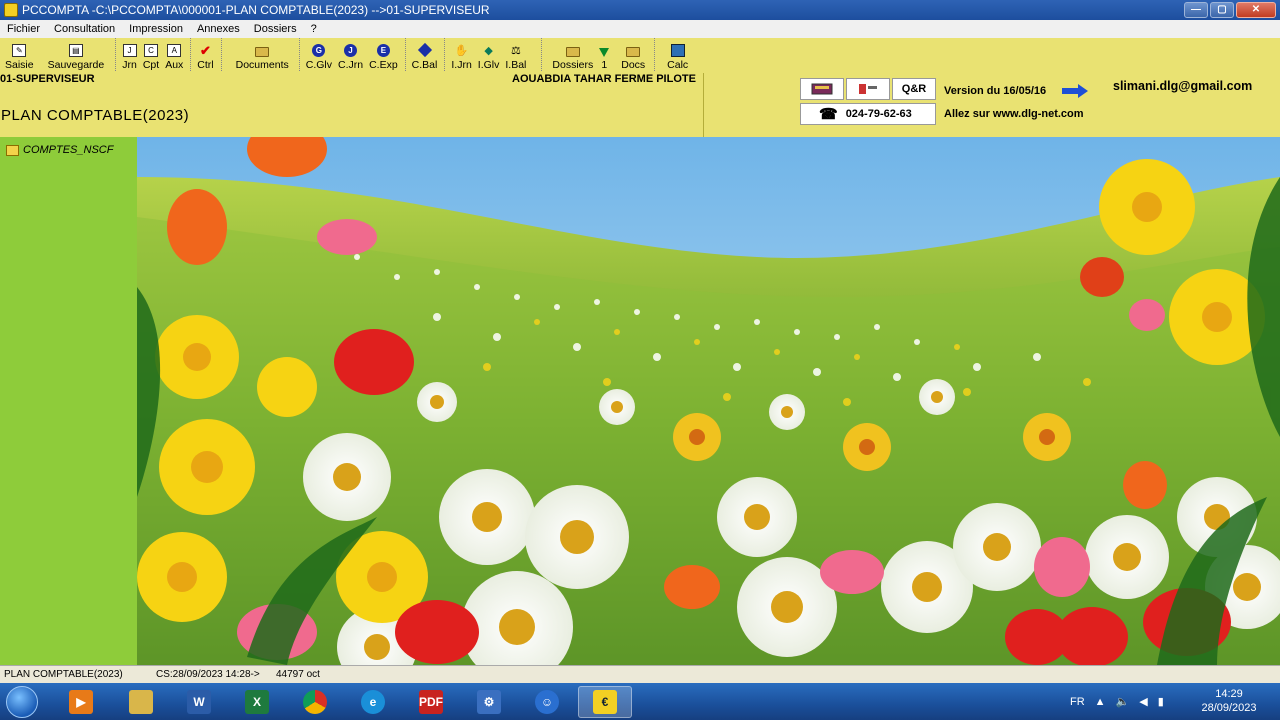 The width and height of the screenshot is (1280, 720). Describe the element at coordinates (1077, 702) in the screenshot. I see `language-indicator: FR` at that location.